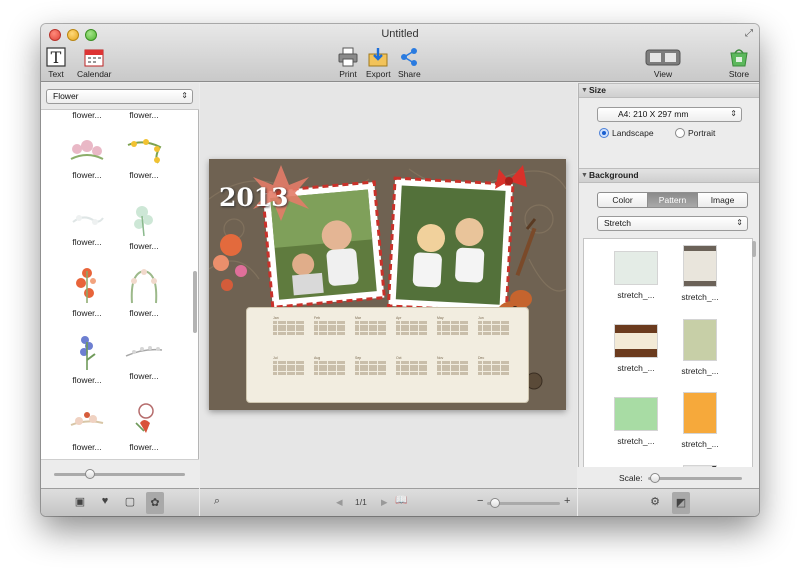 This screenshot has height=573, width=800. I want to click on month-block: Nov, so click(453, 371).